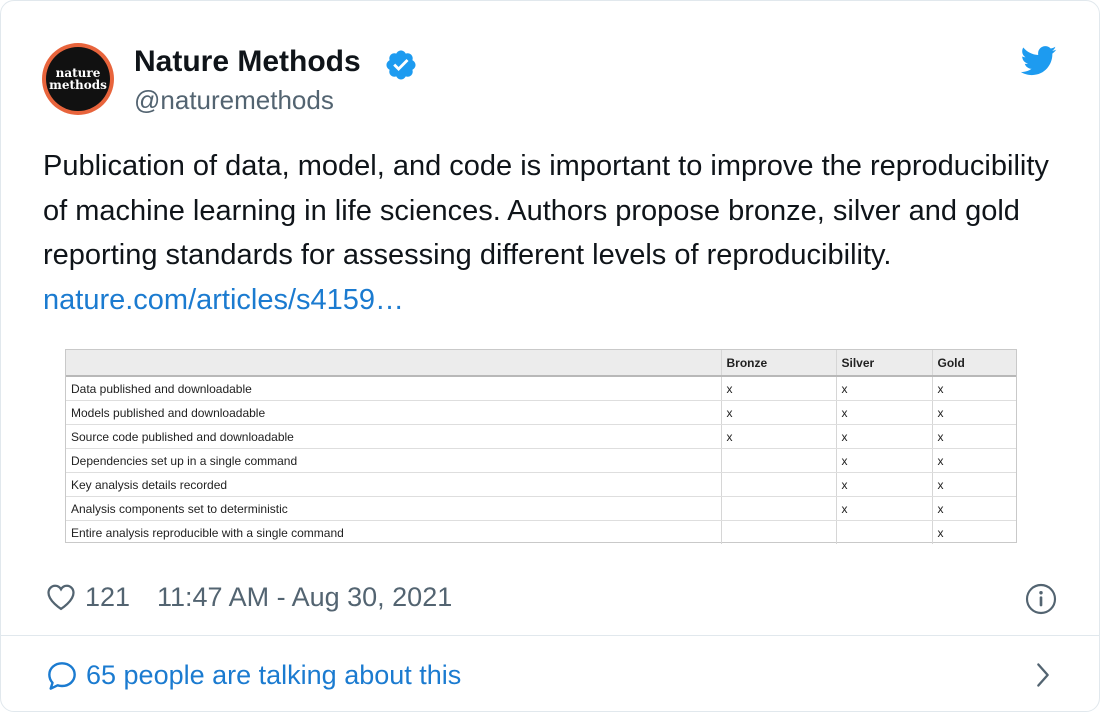 The width and height of the screenshot is (1100, 712). I want to click on tweet-timestamp: 11:47 AM - Aug 30, 2021, so click(304, 597).